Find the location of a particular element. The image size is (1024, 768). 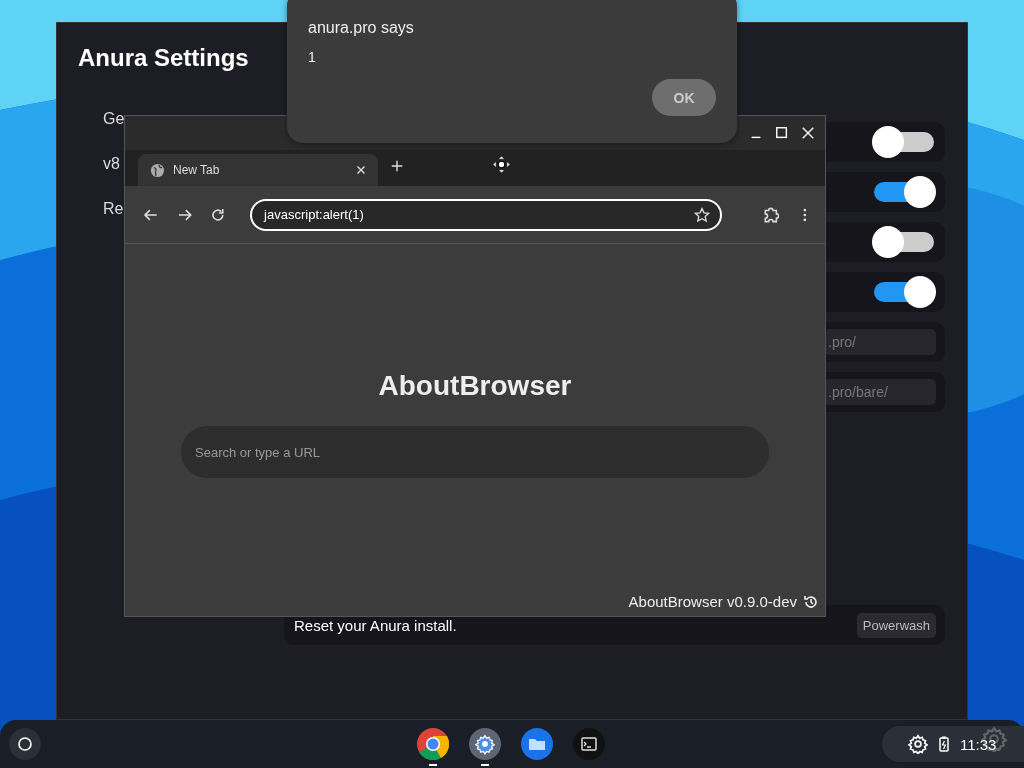

window-title: Anura Settings is located at coordinates (163, 58).